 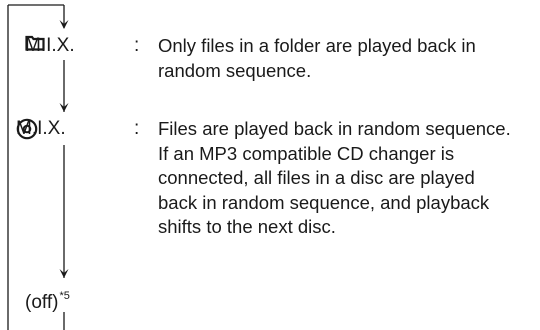 I want to click on description-line: random sequence., so click(x=235, y=70).